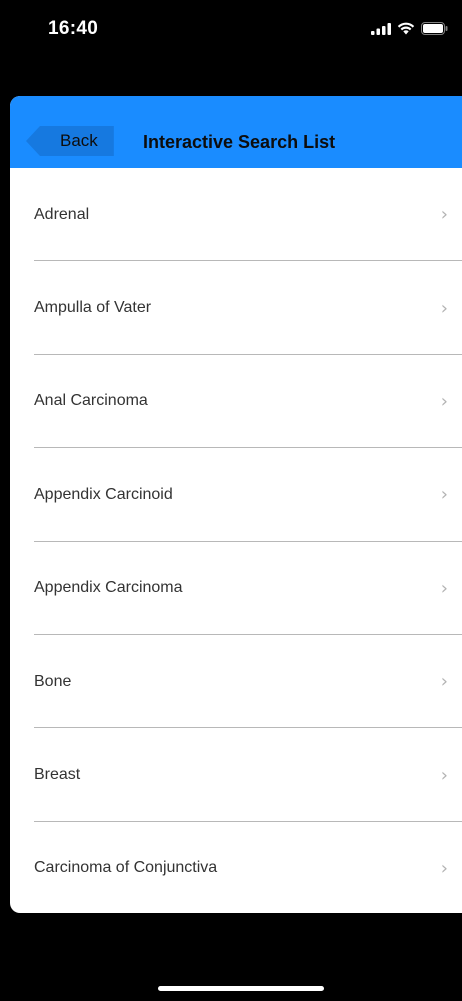 Image resolution: width=462 pixels, height=1001 pixels. Describe the element at coordinates (53, 681) in the screenshot. I see `list-item-label: Bone` at that location.